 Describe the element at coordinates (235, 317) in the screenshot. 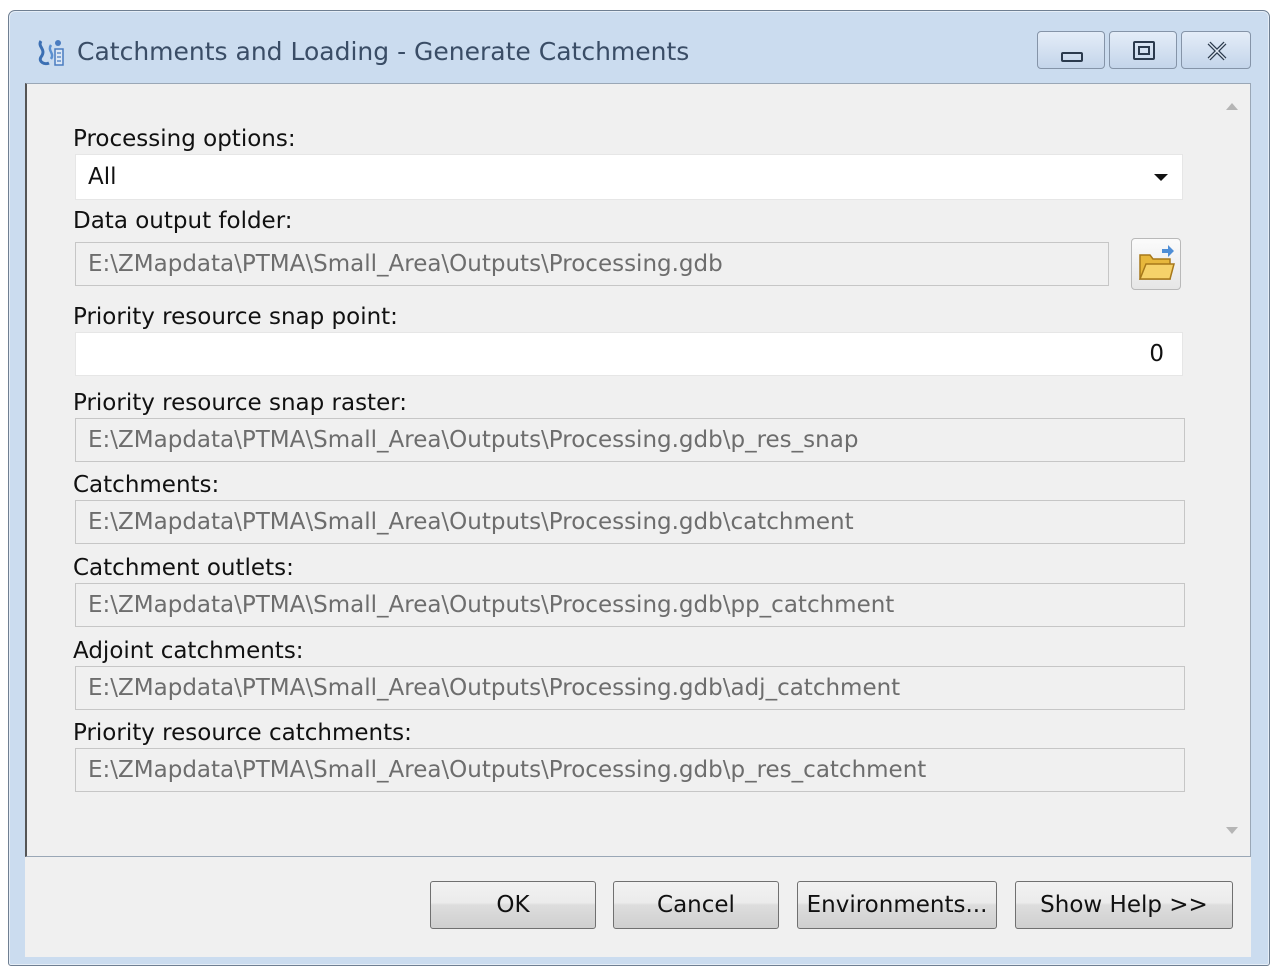

I see `priority-snap-point-label: Priority resource snap point:` at that location.